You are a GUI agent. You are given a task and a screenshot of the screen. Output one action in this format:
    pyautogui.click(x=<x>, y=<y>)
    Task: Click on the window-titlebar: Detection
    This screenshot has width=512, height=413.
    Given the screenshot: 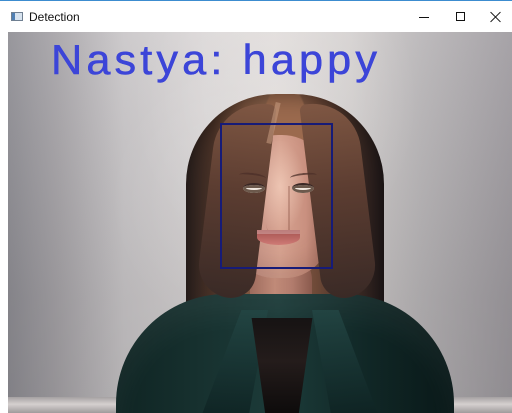 What is the action you would take?
    pyautogui.click(x=256, y=16)
    